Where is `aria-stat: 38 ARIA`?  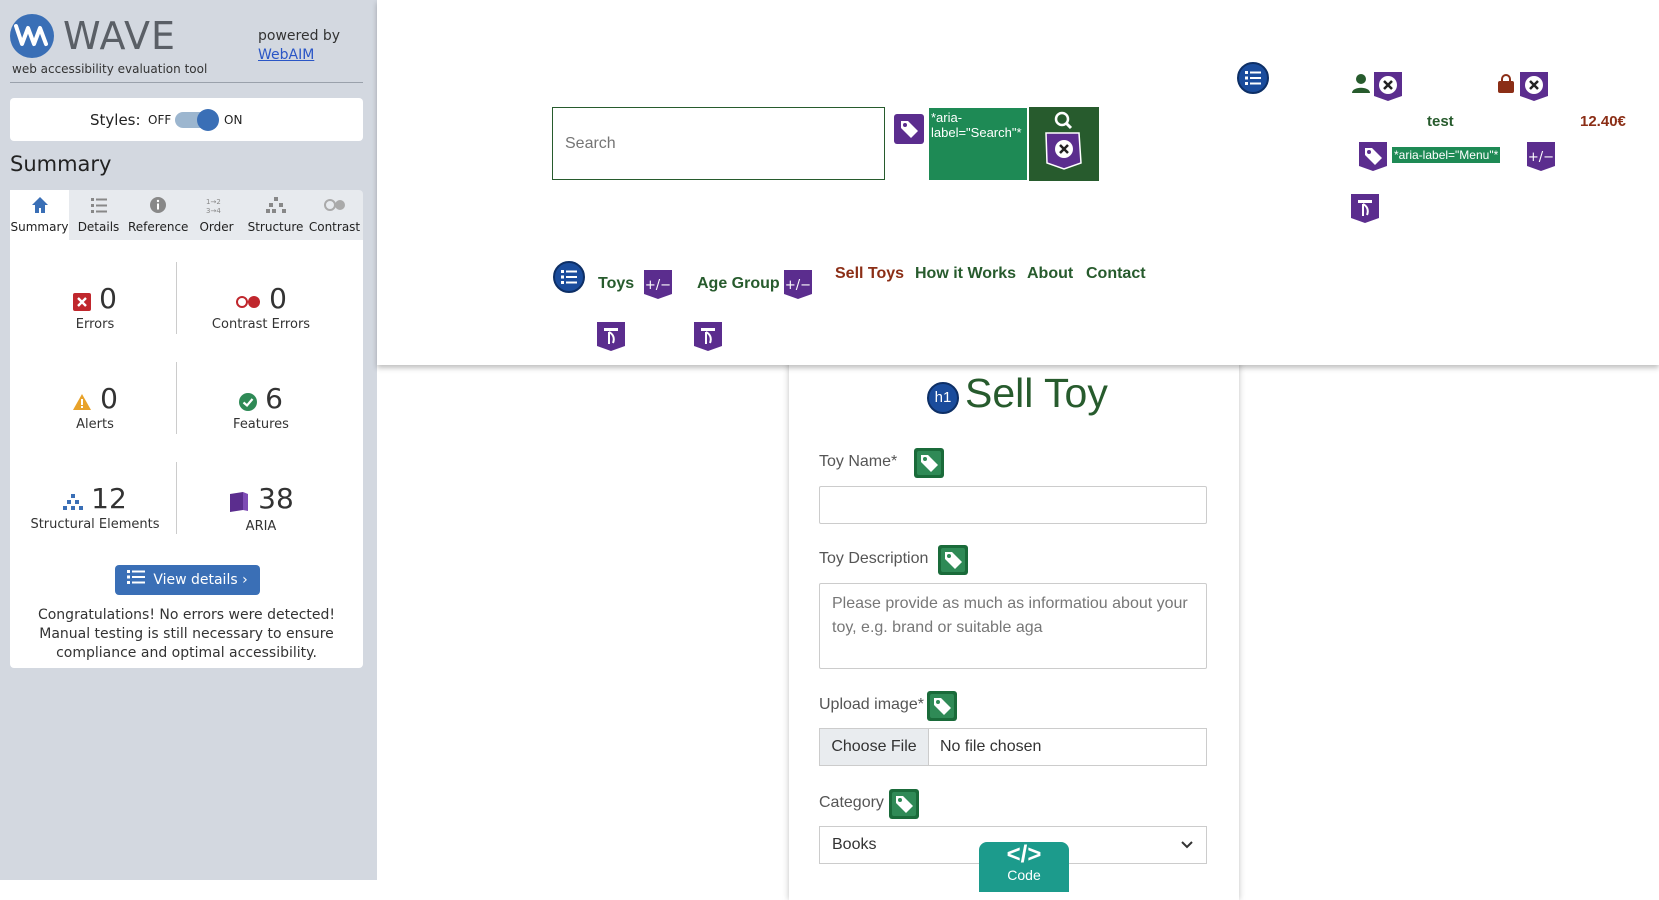
aria-stat: 38 ARIA is located at coordinates (261, 508).